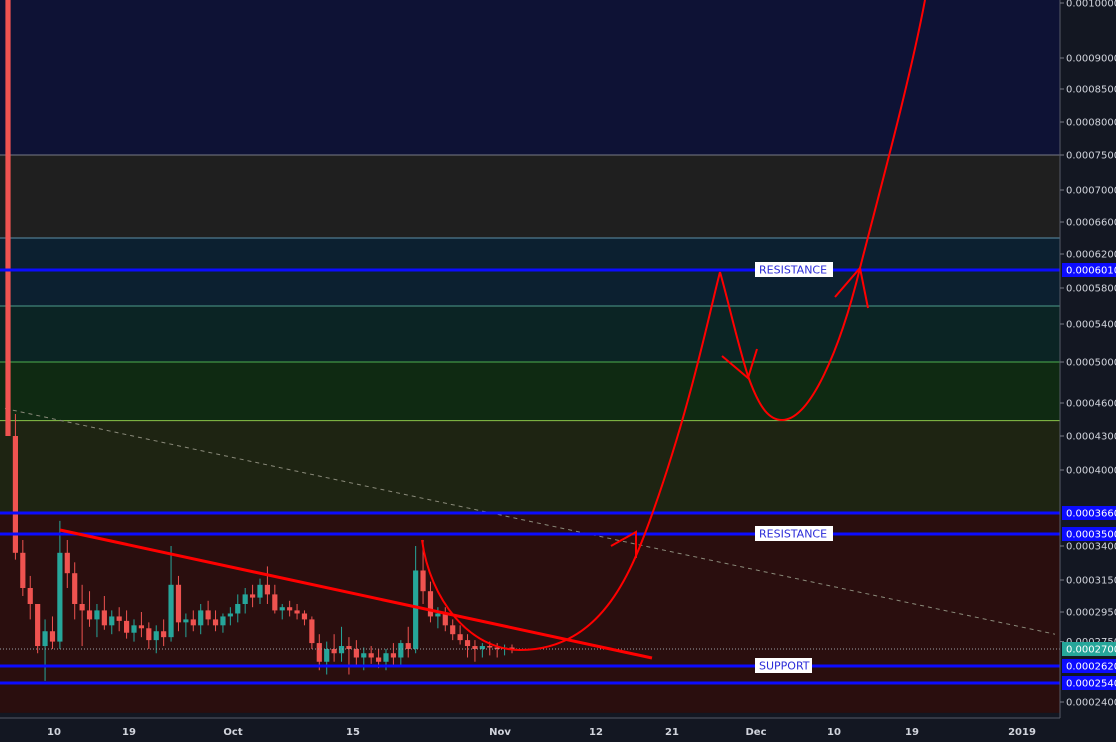  Describe the element at coordinates (672, 732) in the screenshot. I see `time-tick-label: 21` at that location.